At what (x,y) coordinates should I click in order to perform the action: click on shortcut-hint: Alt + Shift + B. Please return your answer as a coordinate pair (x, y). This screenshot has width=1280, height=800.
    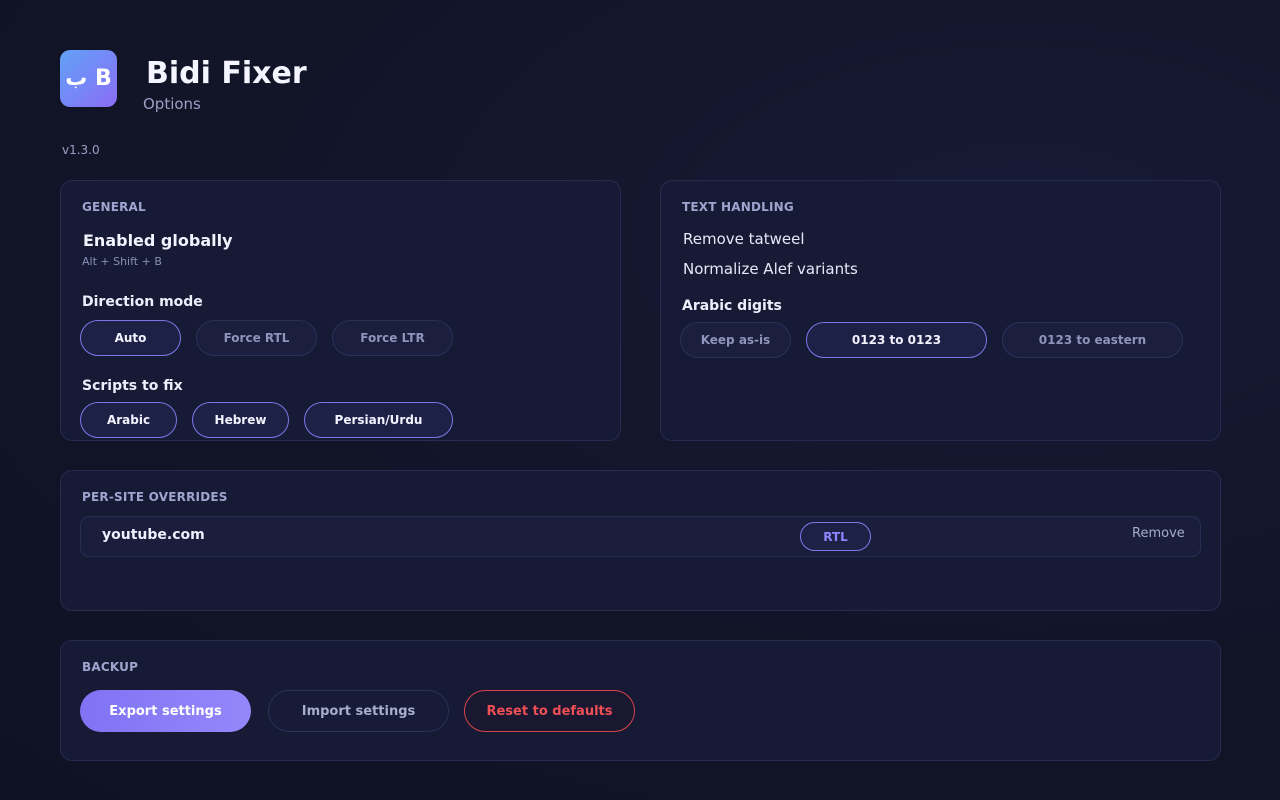
    Looking at the image, I should click on (122, 261).